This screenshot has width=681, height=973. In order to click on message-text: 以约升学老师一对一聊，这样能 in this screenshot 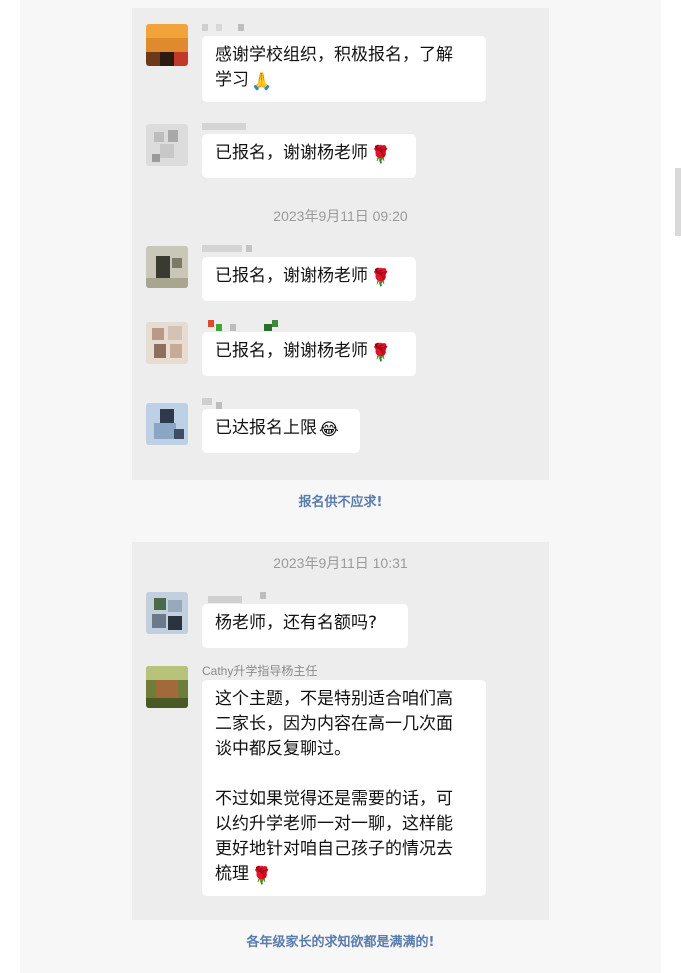, I will do `click(334, 824)`.